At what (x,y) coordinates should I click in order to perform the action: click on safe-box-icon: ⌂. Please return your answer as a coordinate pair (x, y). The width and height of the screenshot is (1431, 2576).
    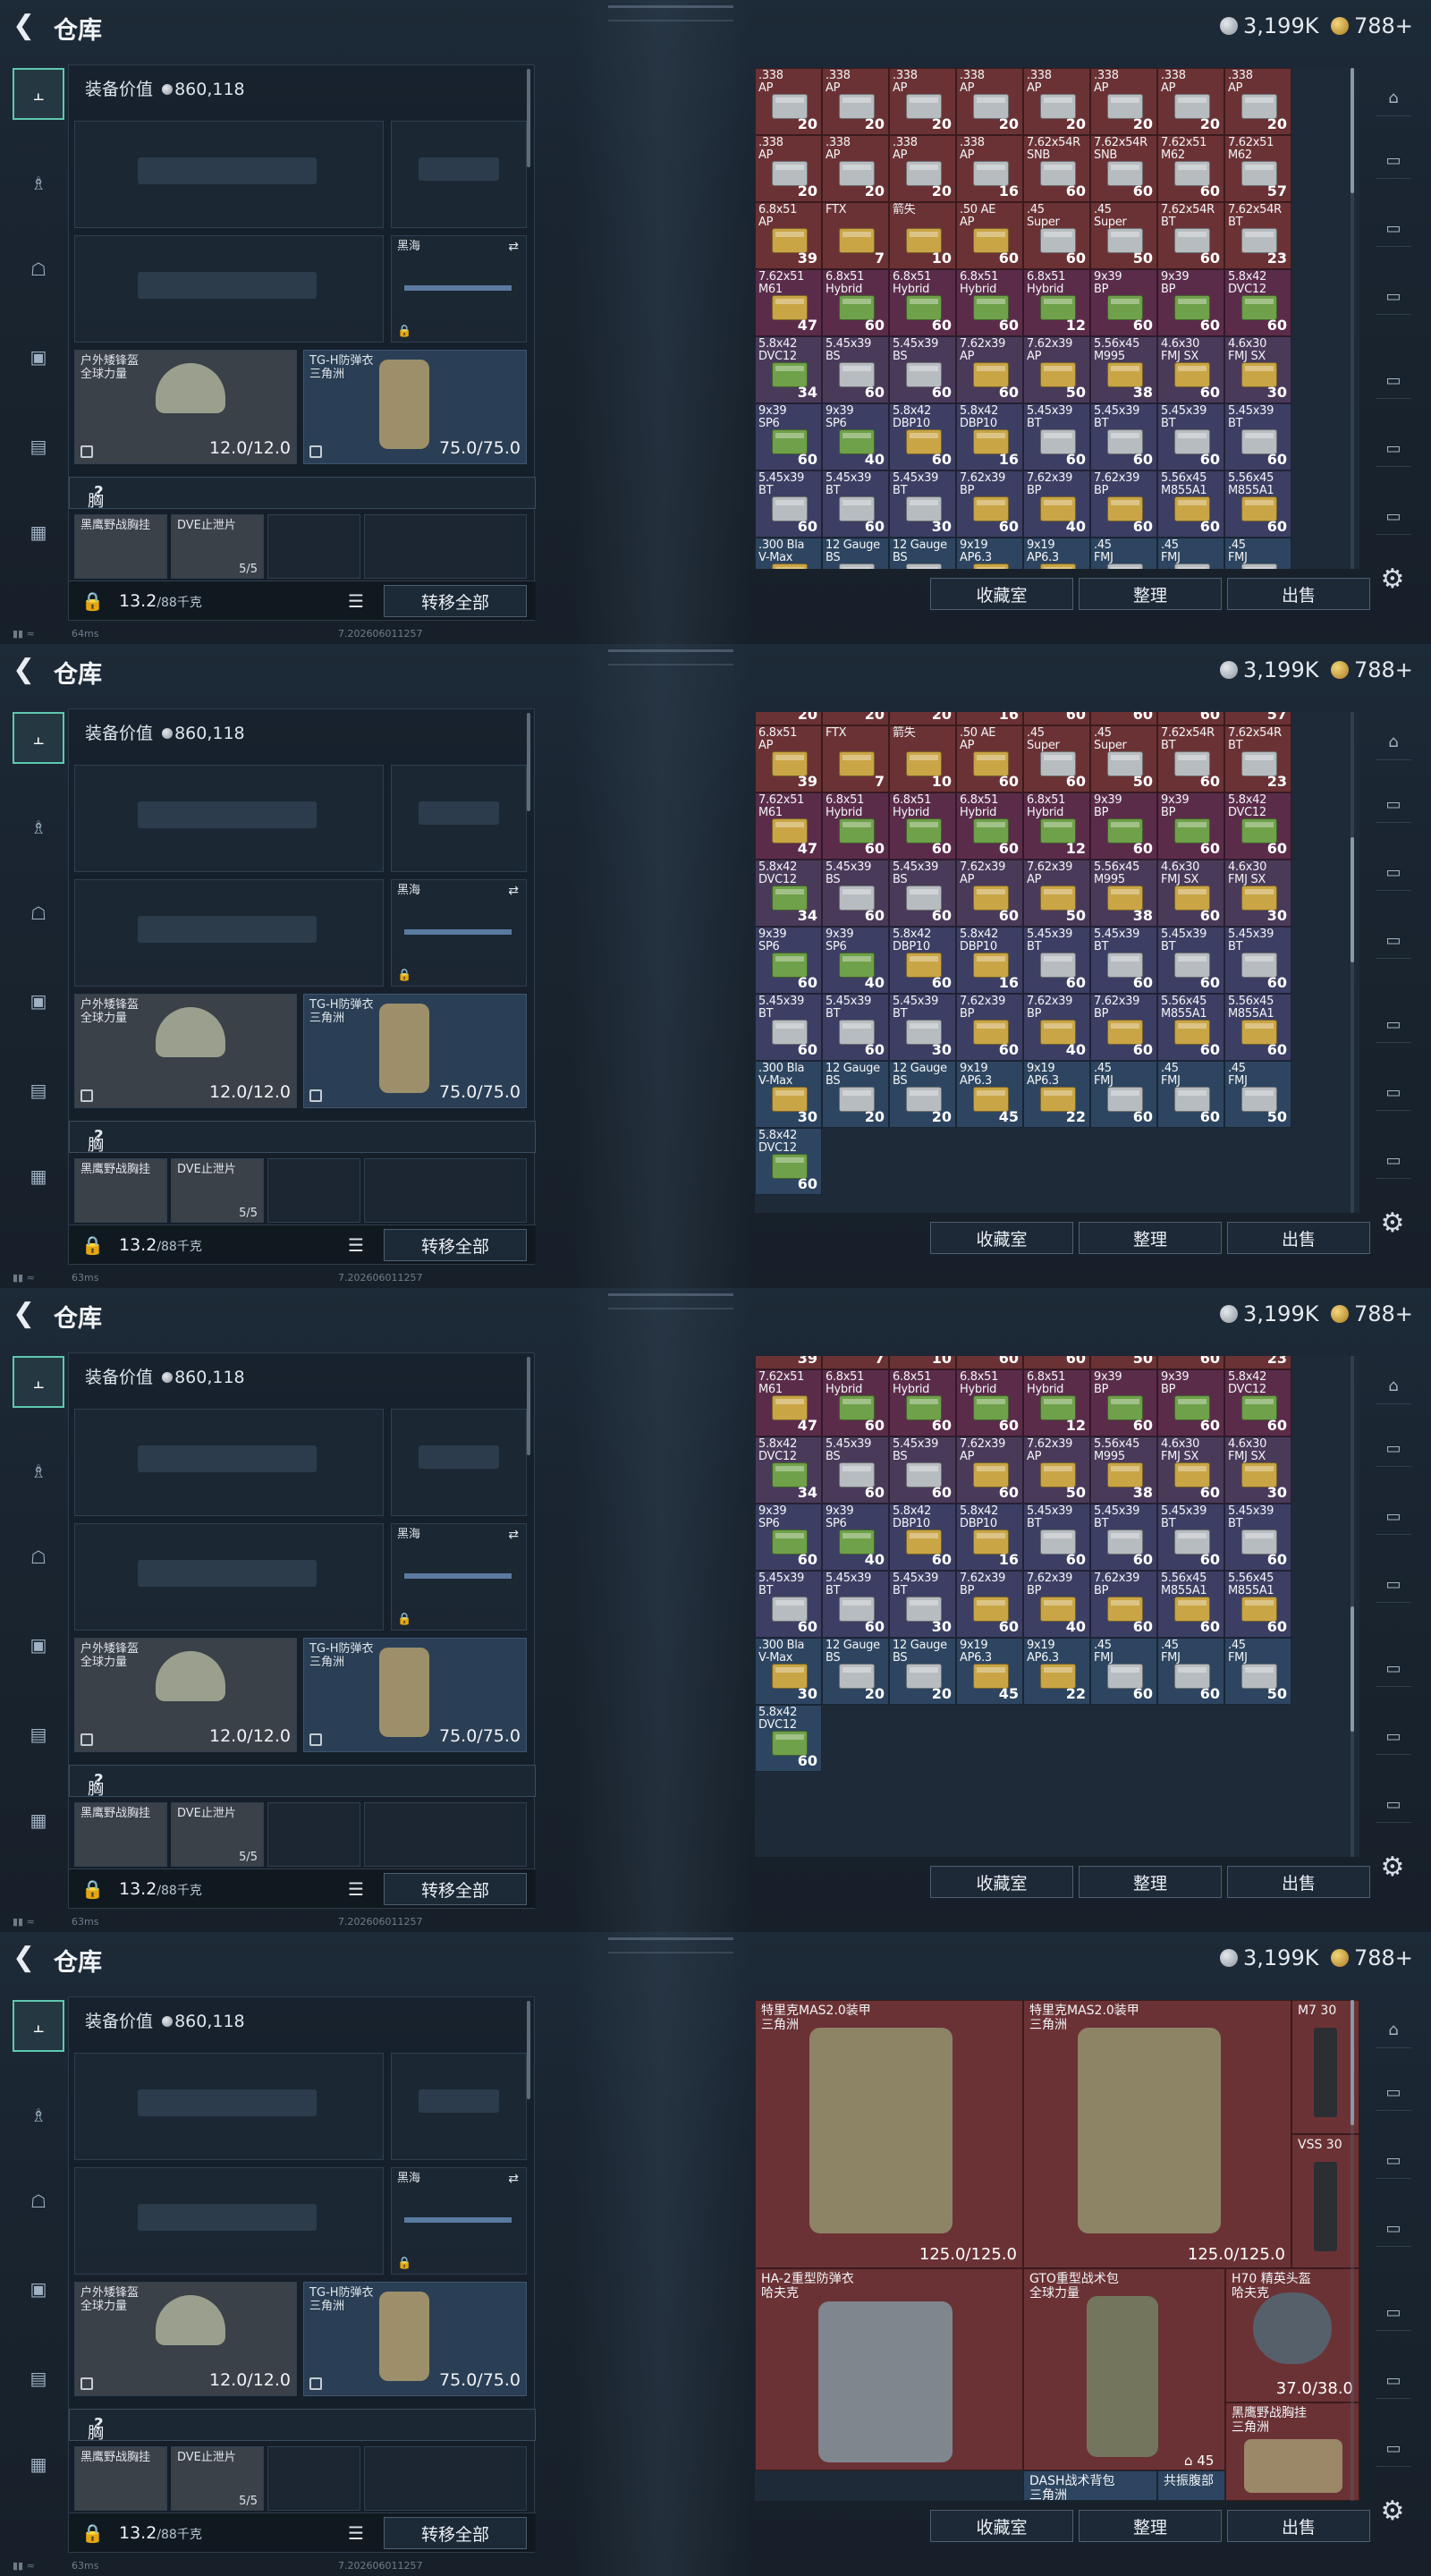
    Looking at the image, I should click on (1394, 2030).